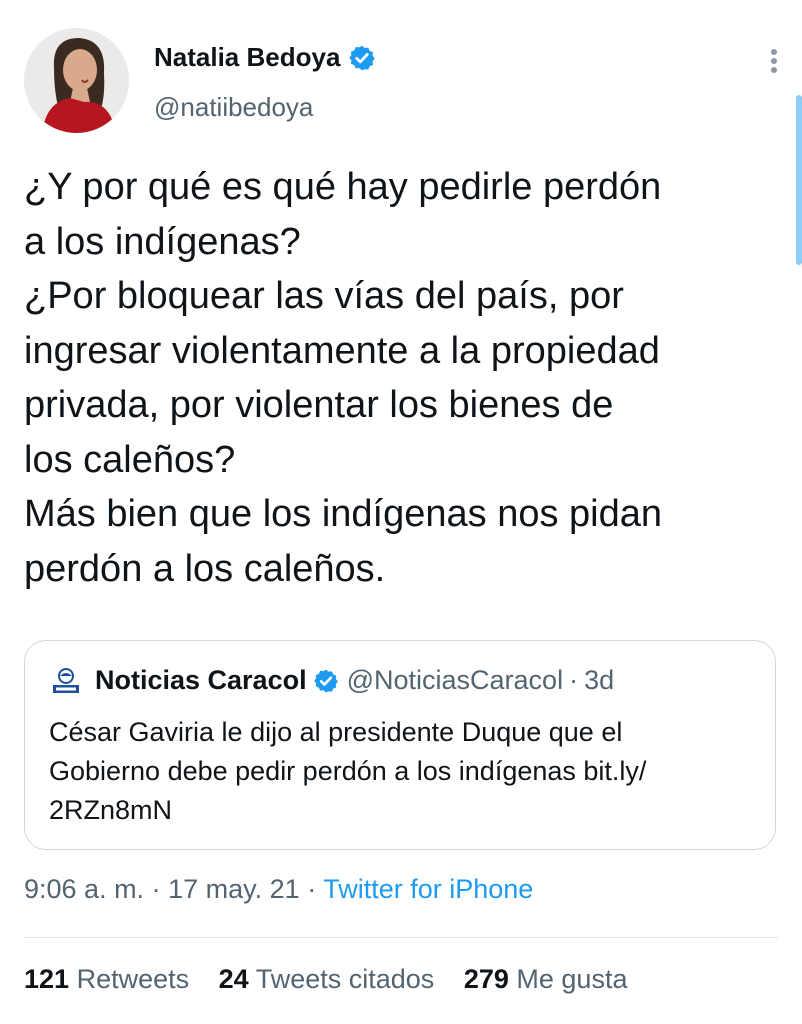  I want to click on tweet-line: a los indígenas?, so click(162, 241).